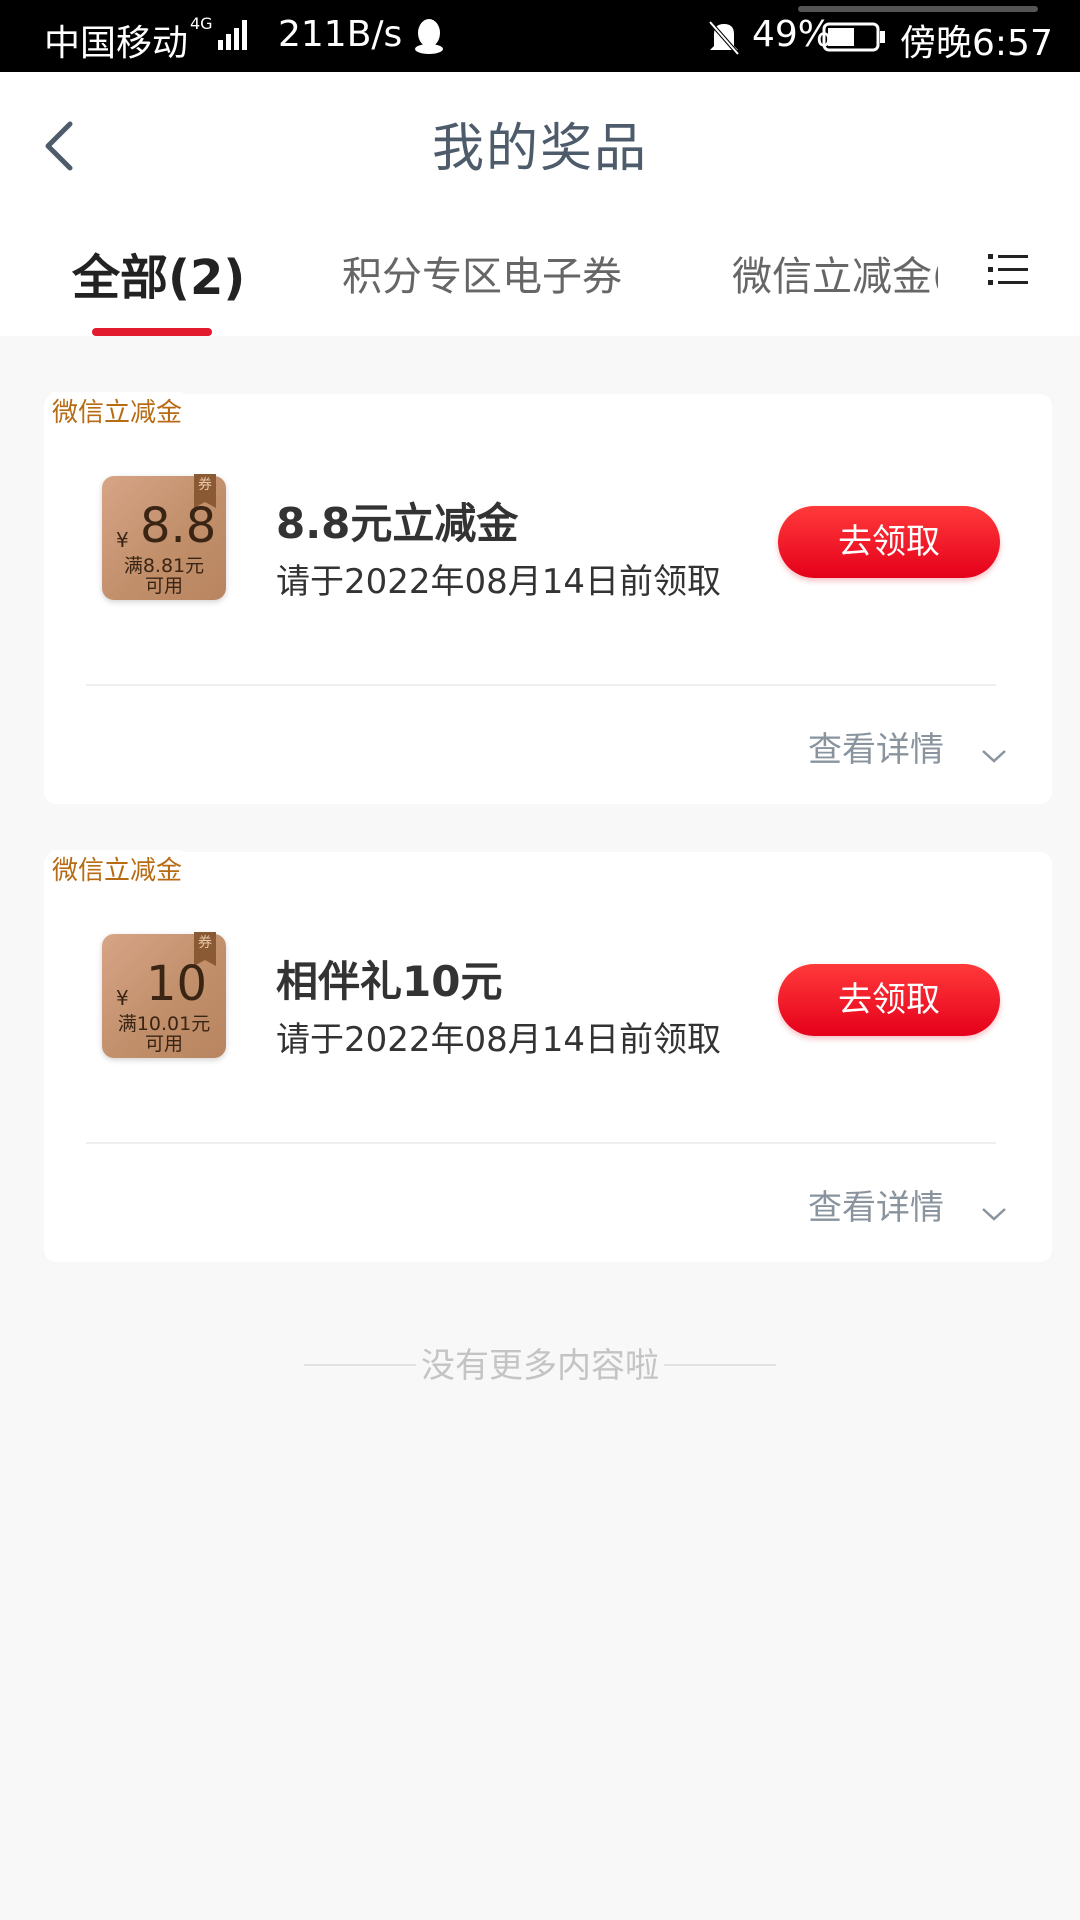 This screenshot has height=1920, width=1080. I want to click on coupon-condition-line1: 满8.81元, so click(164, 566).